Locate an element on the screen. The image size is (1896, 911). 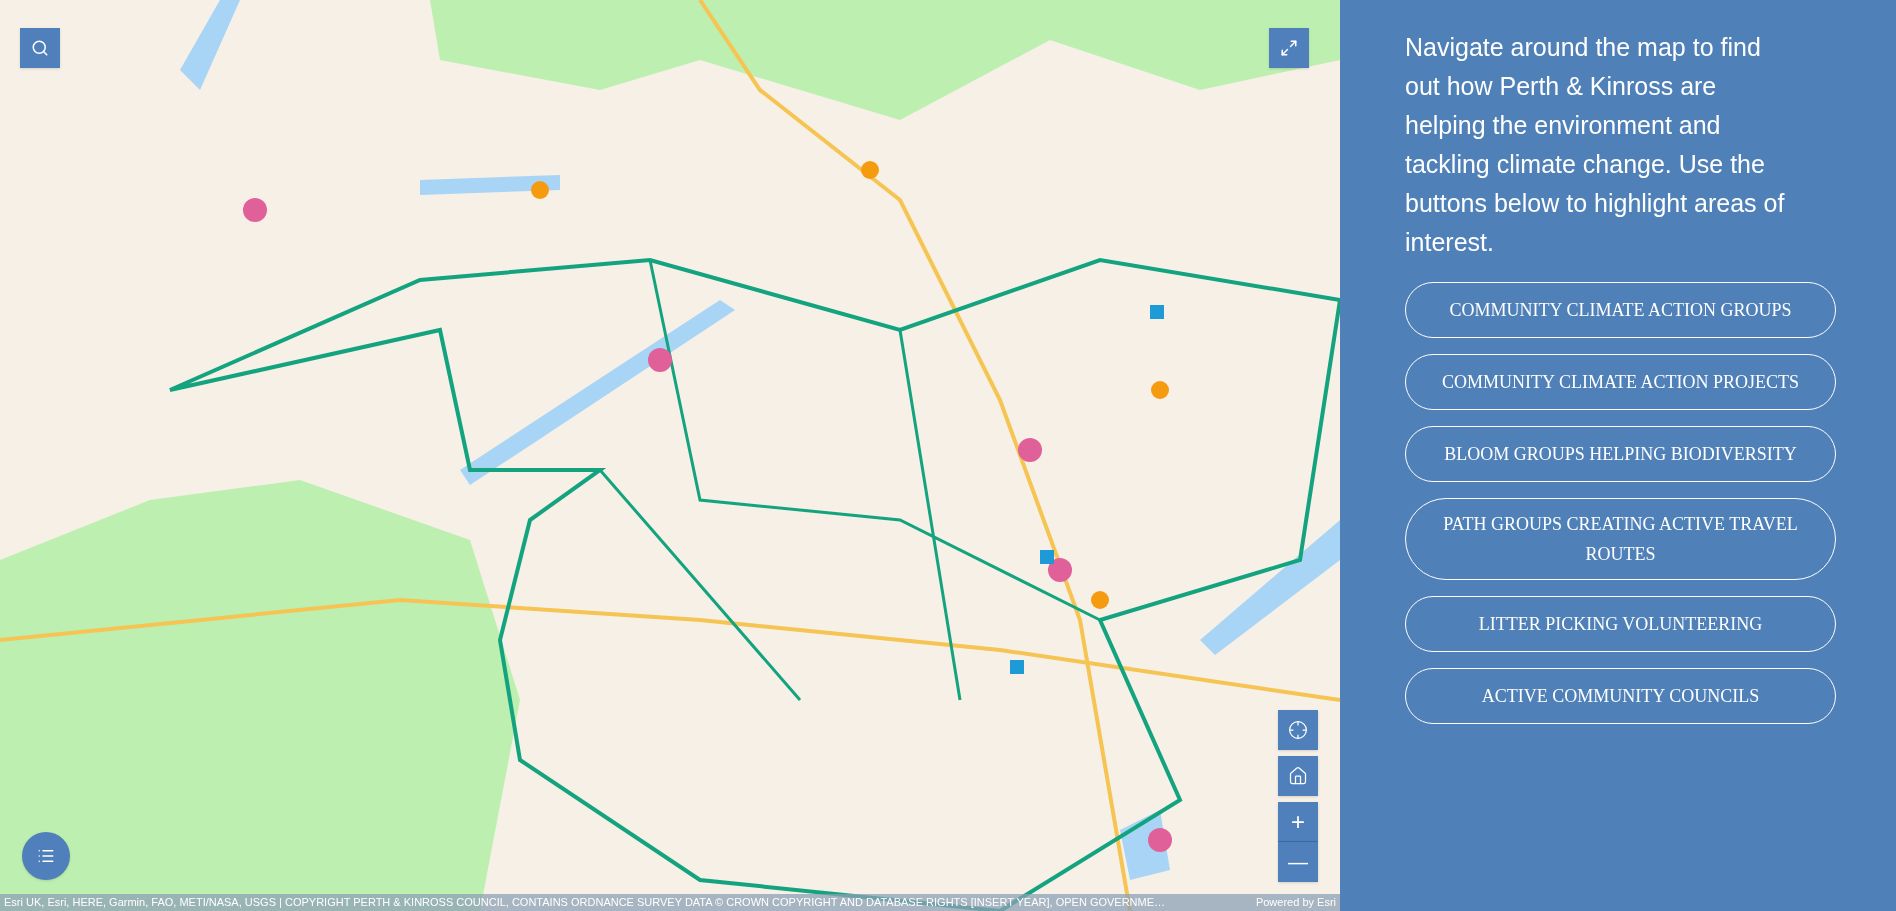
list-icon is located at coordinates (46, 856).